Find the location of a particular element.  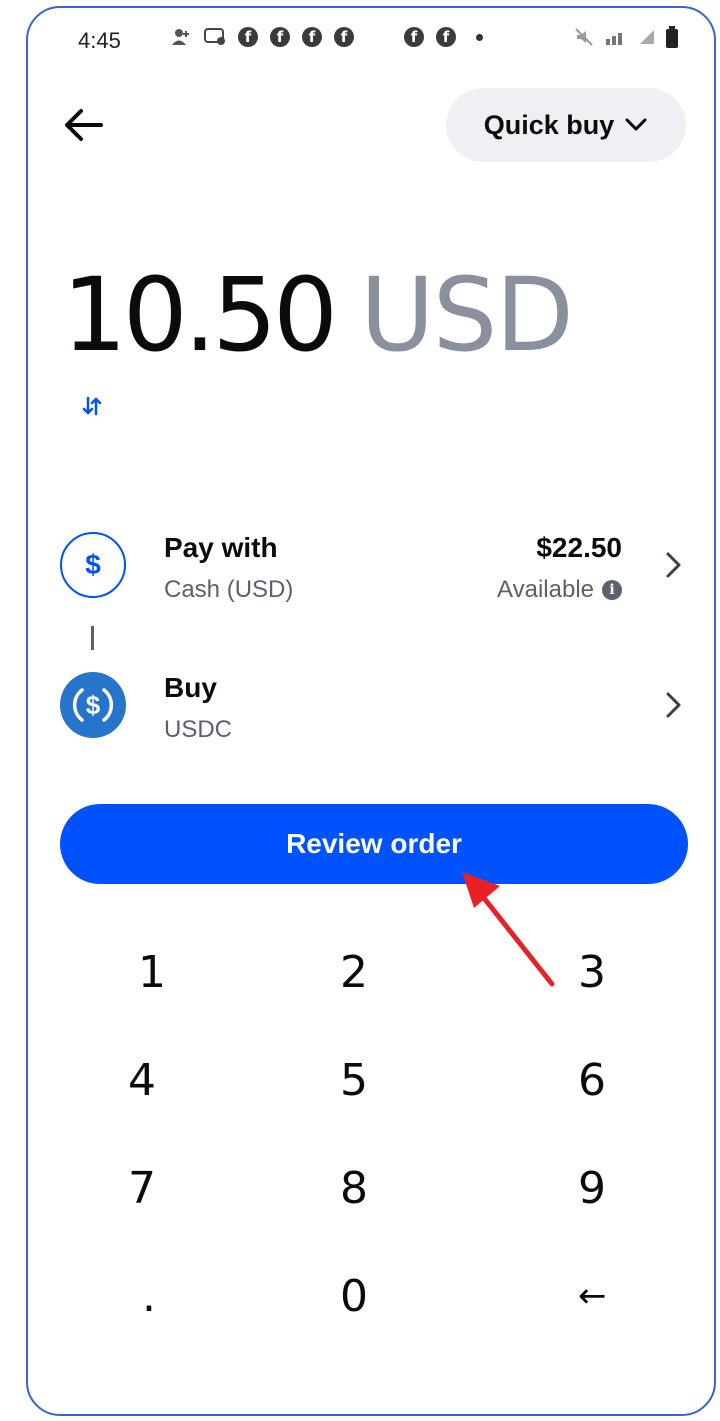

amount-display: 10.50 USD is located at coordinates (318, 315).